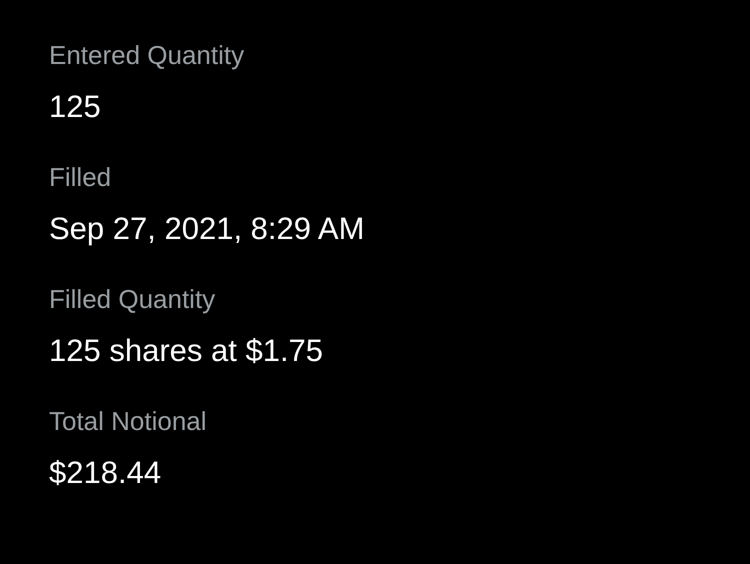  Describe the element at coordinates (80, 177) in the screenshot. I see `detail-label: Filled` at that location.